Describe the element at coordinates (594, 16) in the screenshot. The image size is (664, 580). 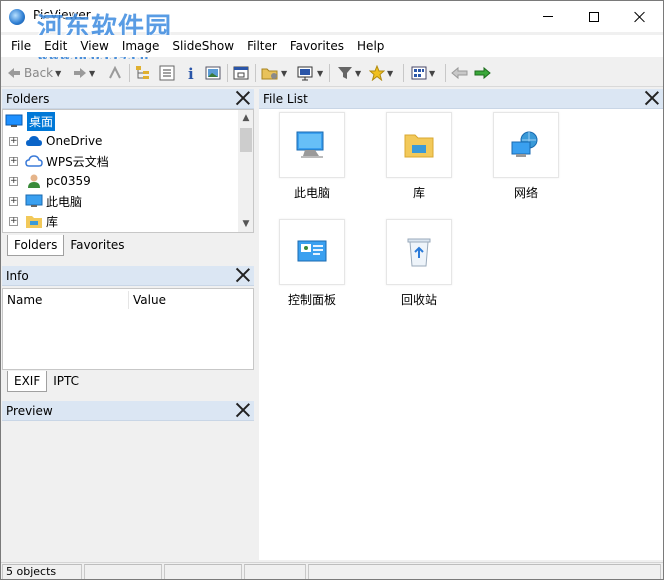
I see `maximize-button` at that location.